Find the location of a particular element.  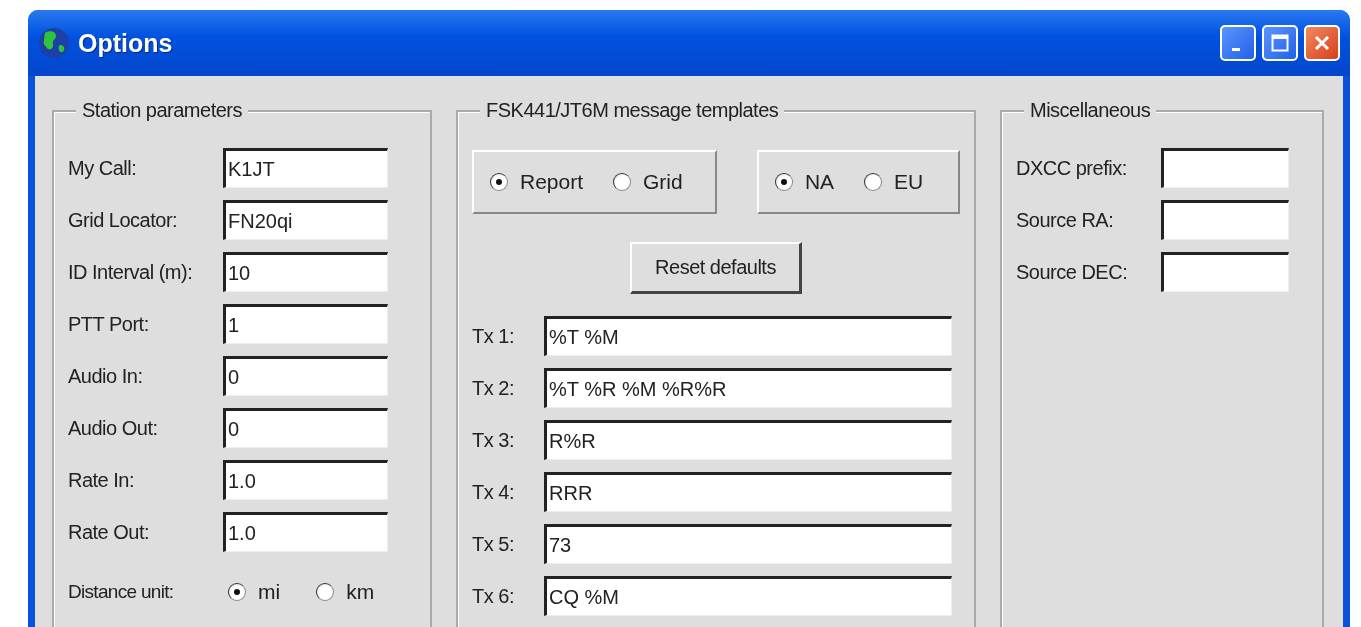

radio-label: Report is located at coordinates (552, 182).